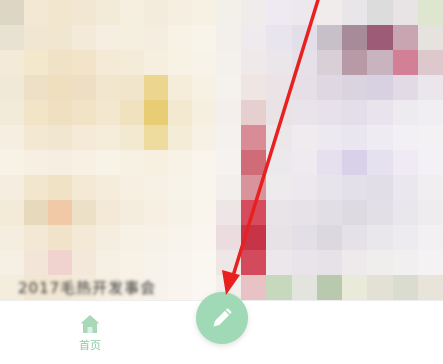 This screenshot has height=364, width=443. I want to click on pencil-icon, so click(222, 317).